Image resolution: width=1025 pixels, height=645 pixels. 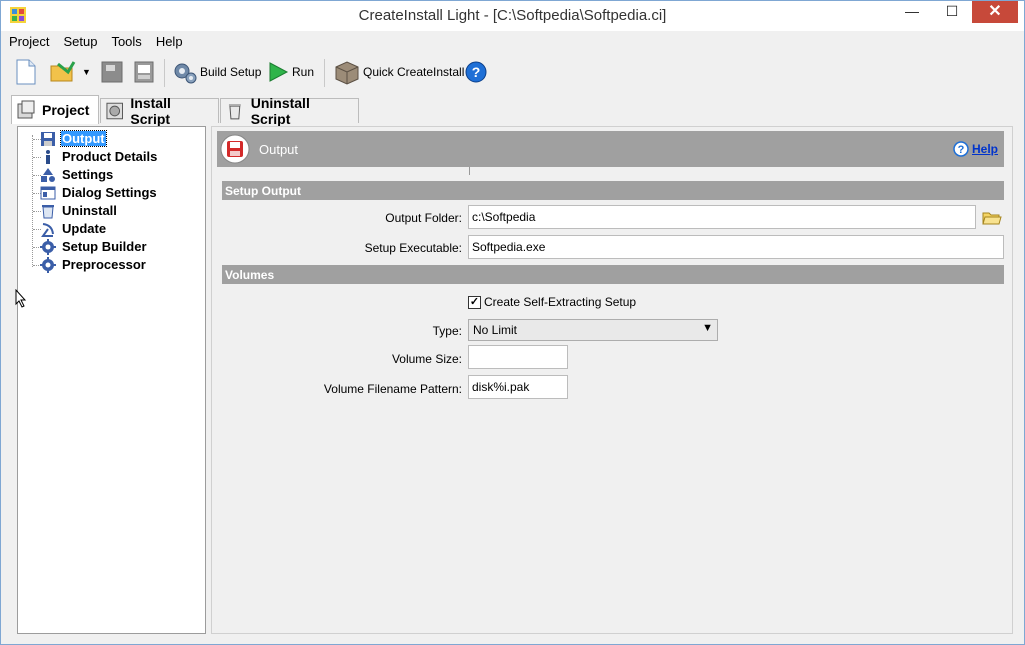 What do you see at coordinates (495, 330) in the screenshot?
I see `type-select-value: No Limit` at bounding box center [495, 330].